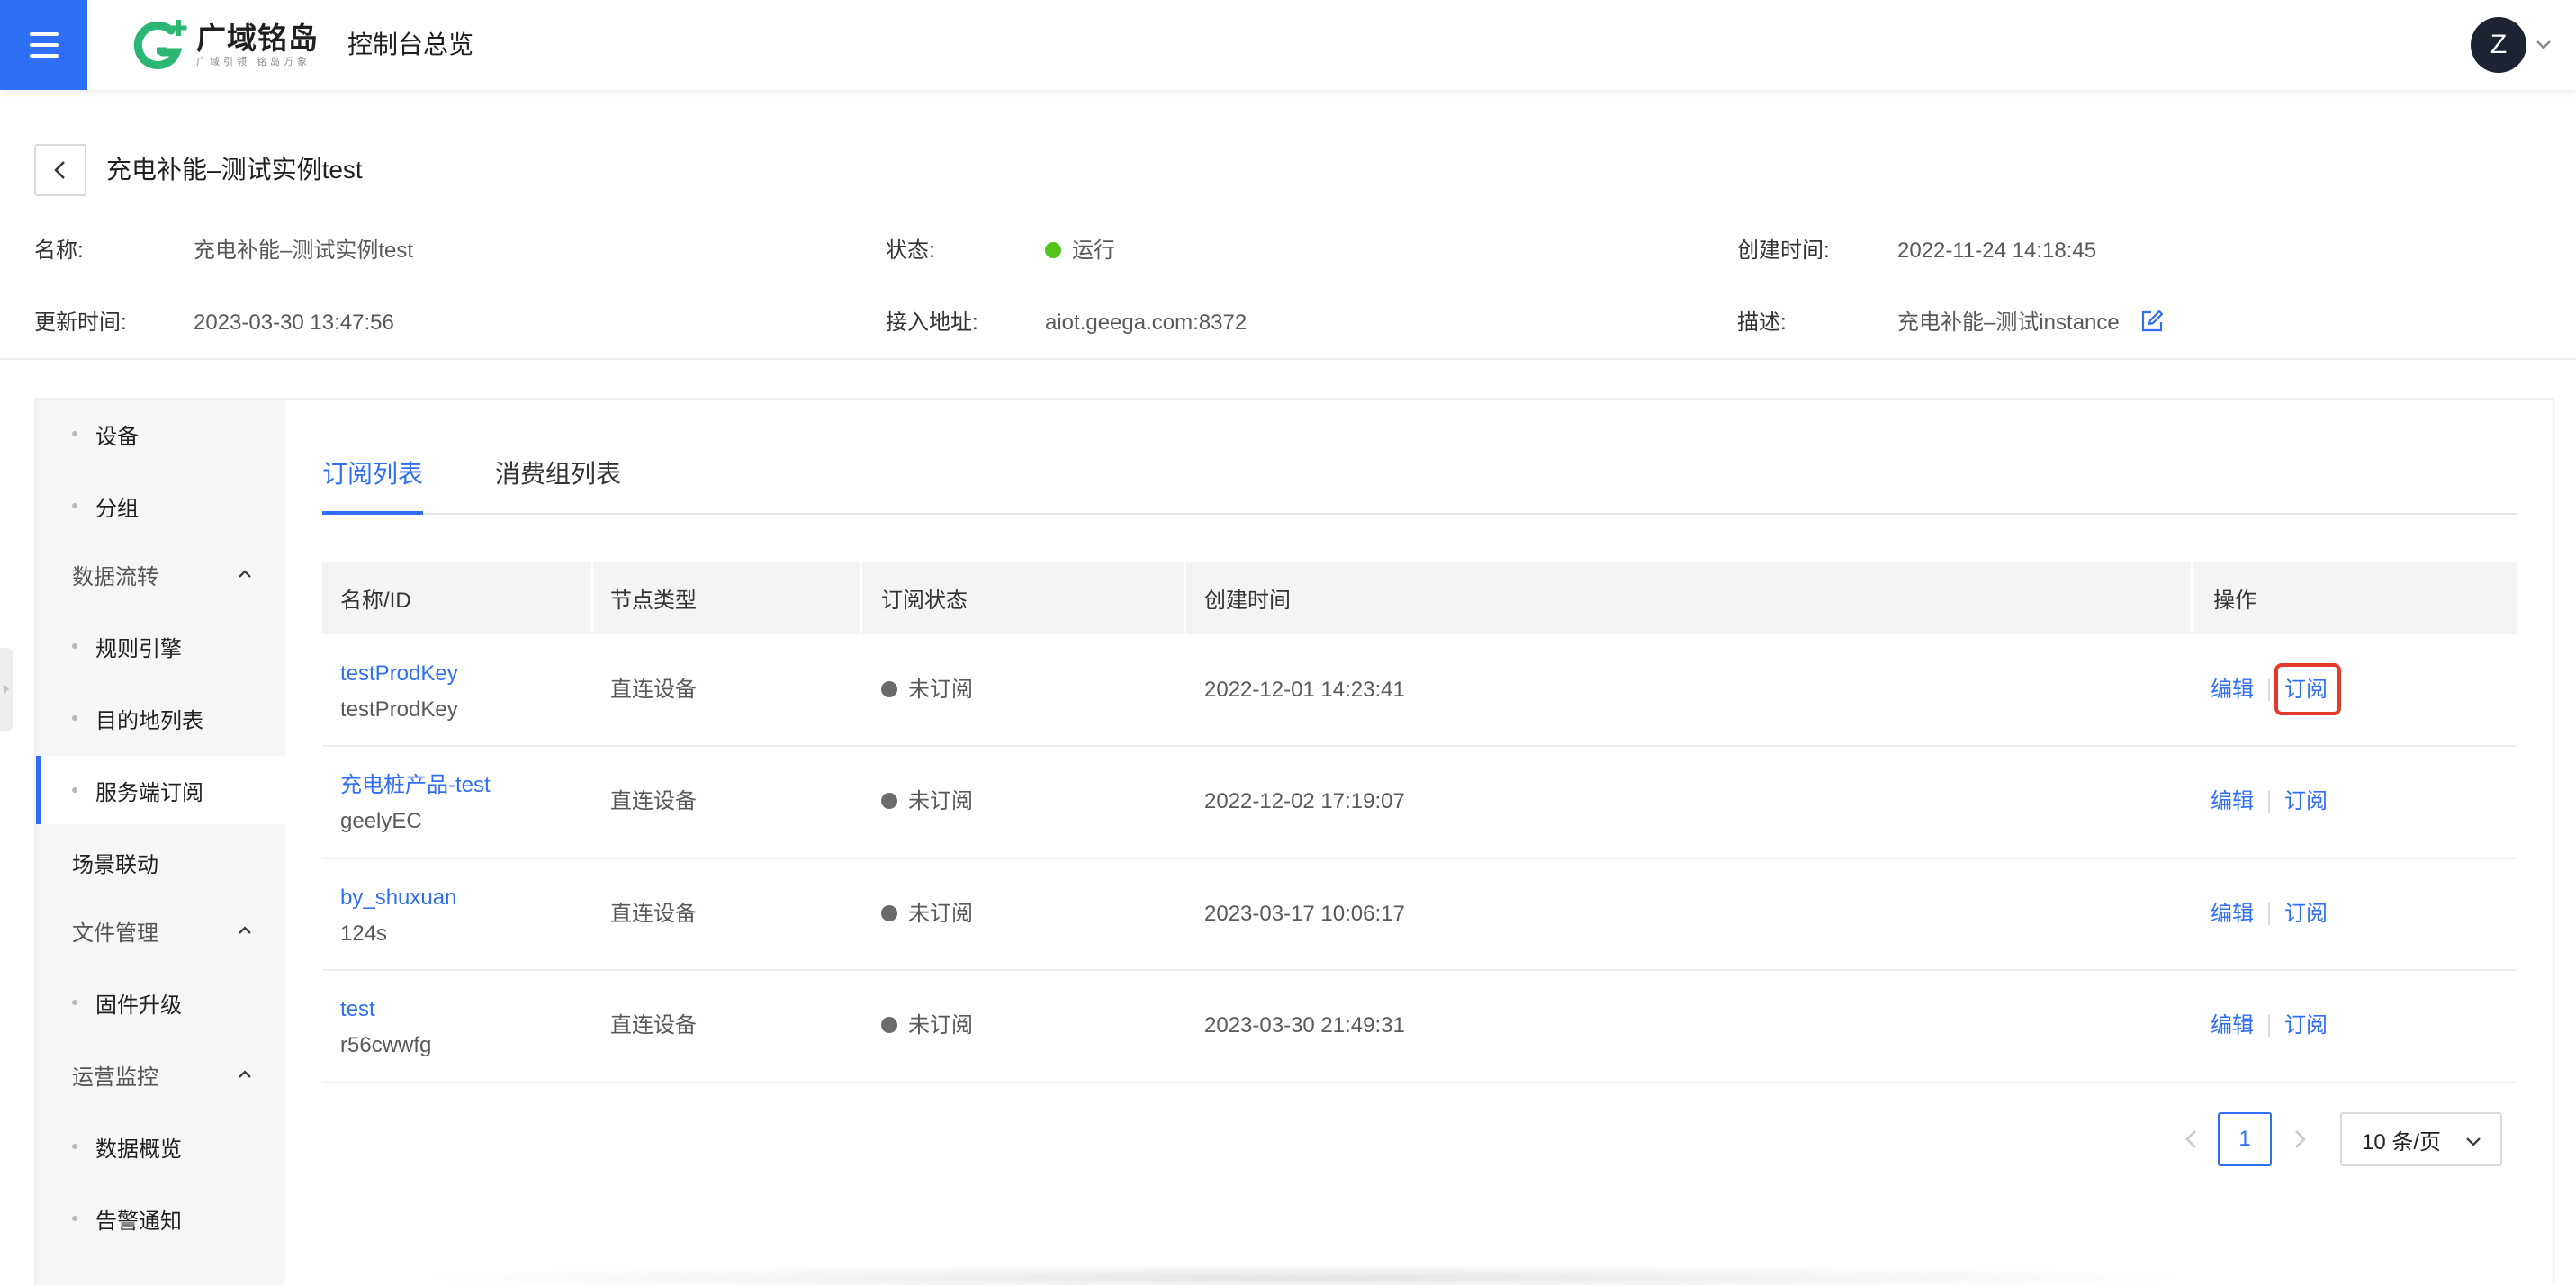 This screenshot has width=2576, height=1285. I want to click on updated-time-value: 2023-03-30 13:47:56, so click(294, 322).